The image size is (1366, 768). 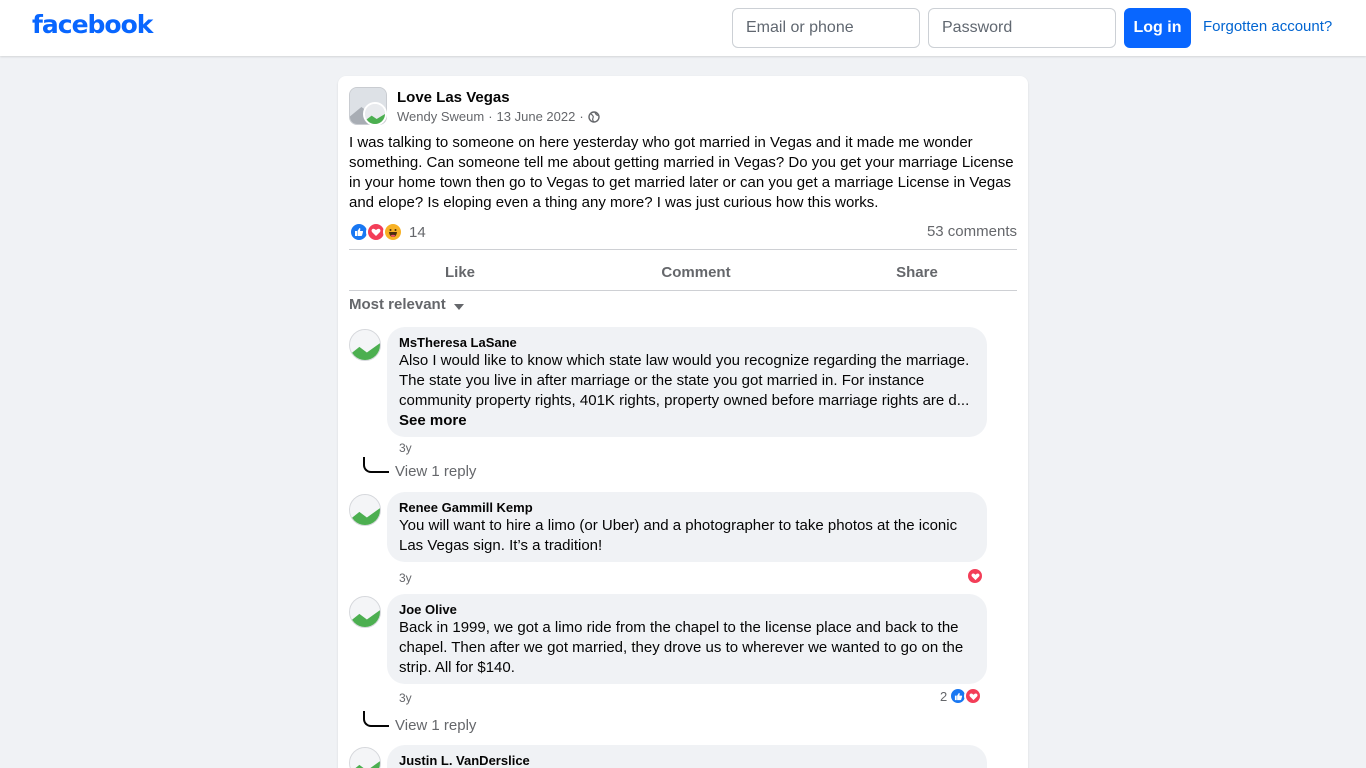 What do you see at coordinates (687, 610) in the screenshot?
I see `commenter-name: Joe Olive` at bounding box center [687, 610].